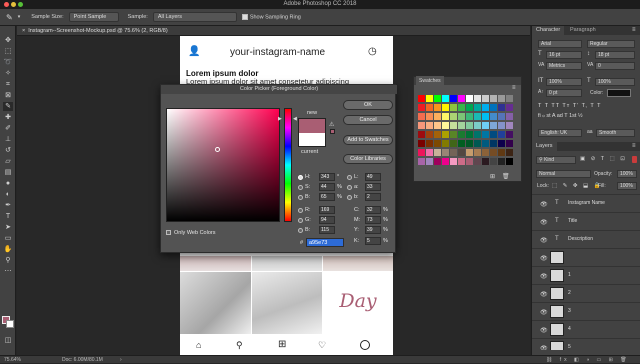  I want to click on current-color-preview, so click(312, 140).